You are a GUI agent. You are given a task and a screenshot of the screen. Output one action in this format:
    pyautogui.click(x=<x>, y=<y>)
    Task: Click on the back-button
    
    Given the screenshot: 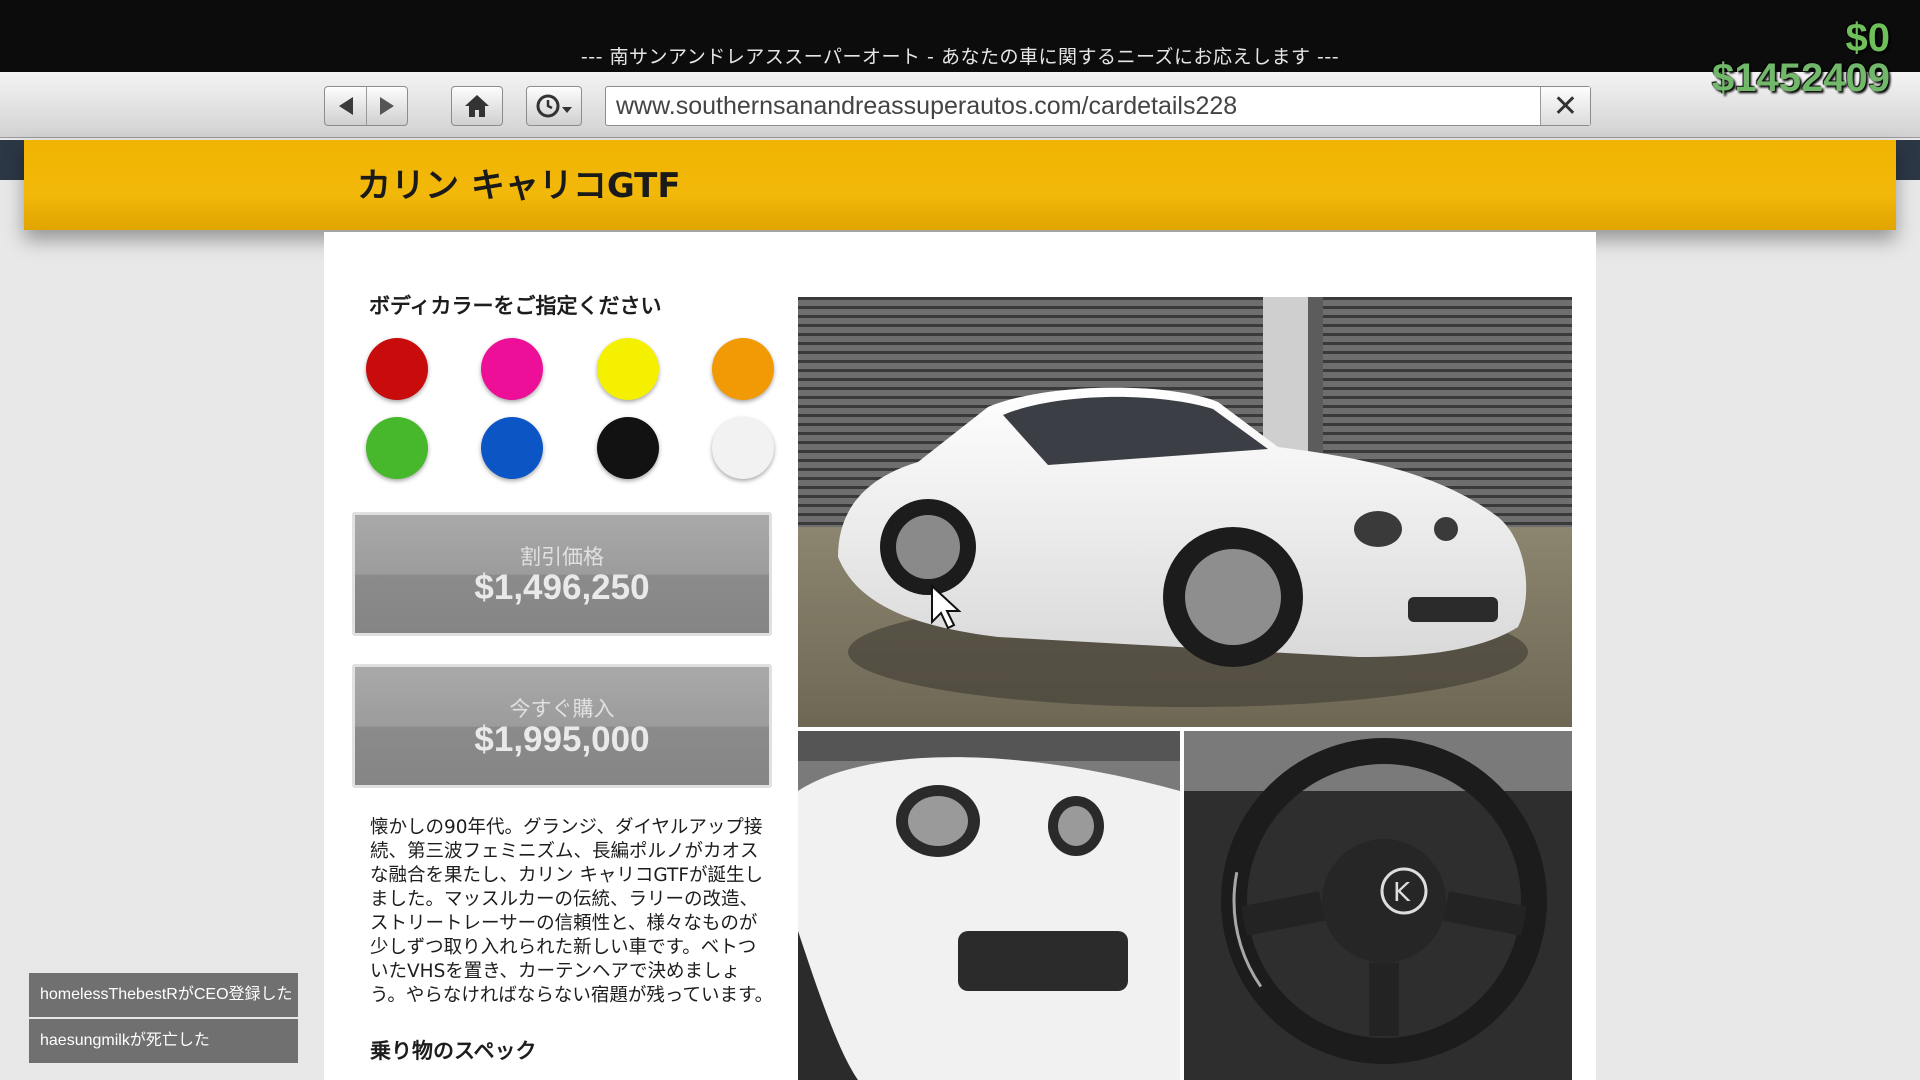 What is the action you would take?
    pyautogui.click(x=345, y=106)
    